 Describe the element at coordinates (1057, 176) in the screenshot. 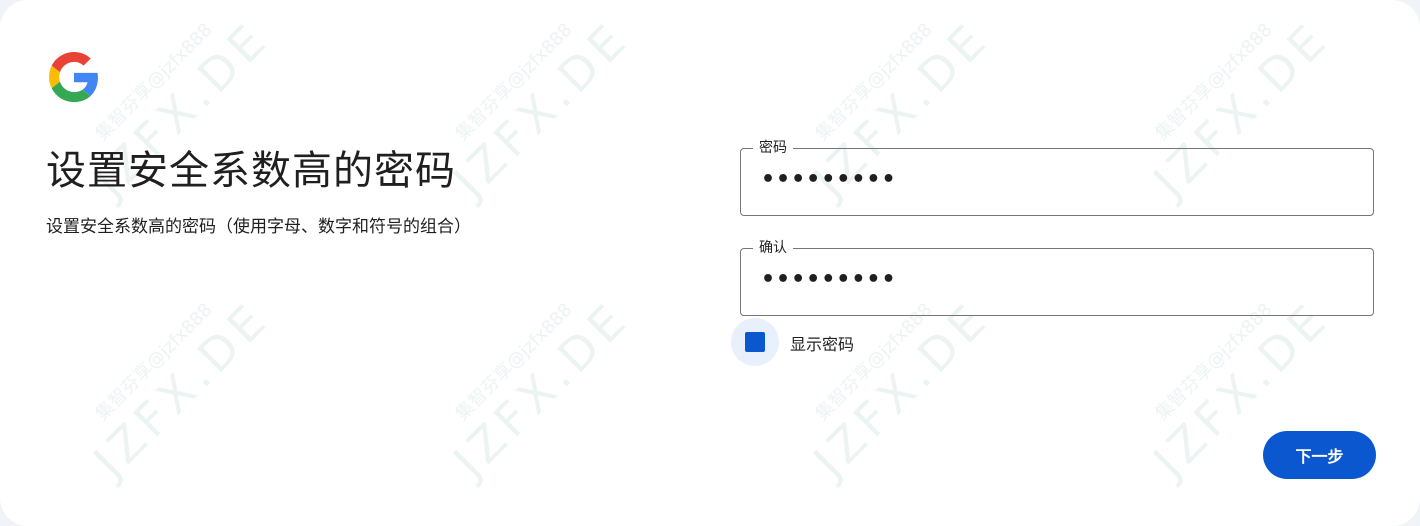

I see `password-field: 密码 •••••••••` at that location.